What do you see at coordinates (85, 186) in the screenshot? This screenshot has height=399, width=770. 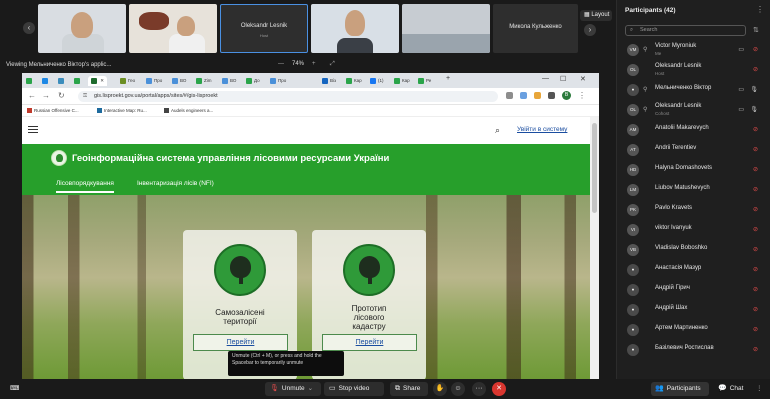 I see `nav-tab-forest-management: Лісовпорядкування` at bounding box center [85, 186].